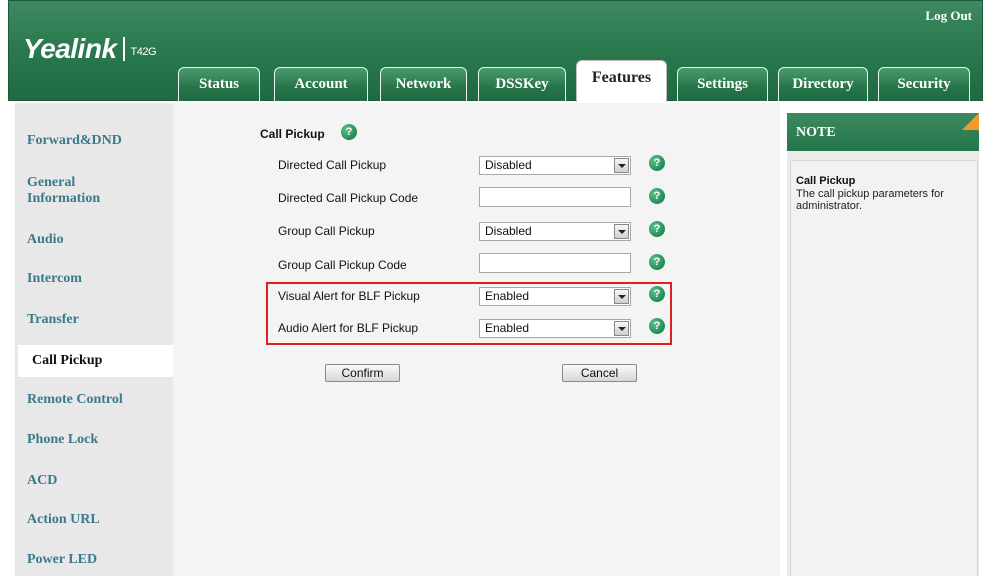 This screenshot has width=985, height=576. What do you see at coordinates (63, 191) in the screenshot?
I see `sidebar-item-general-information: General Information` at bounding box center [63, 191].